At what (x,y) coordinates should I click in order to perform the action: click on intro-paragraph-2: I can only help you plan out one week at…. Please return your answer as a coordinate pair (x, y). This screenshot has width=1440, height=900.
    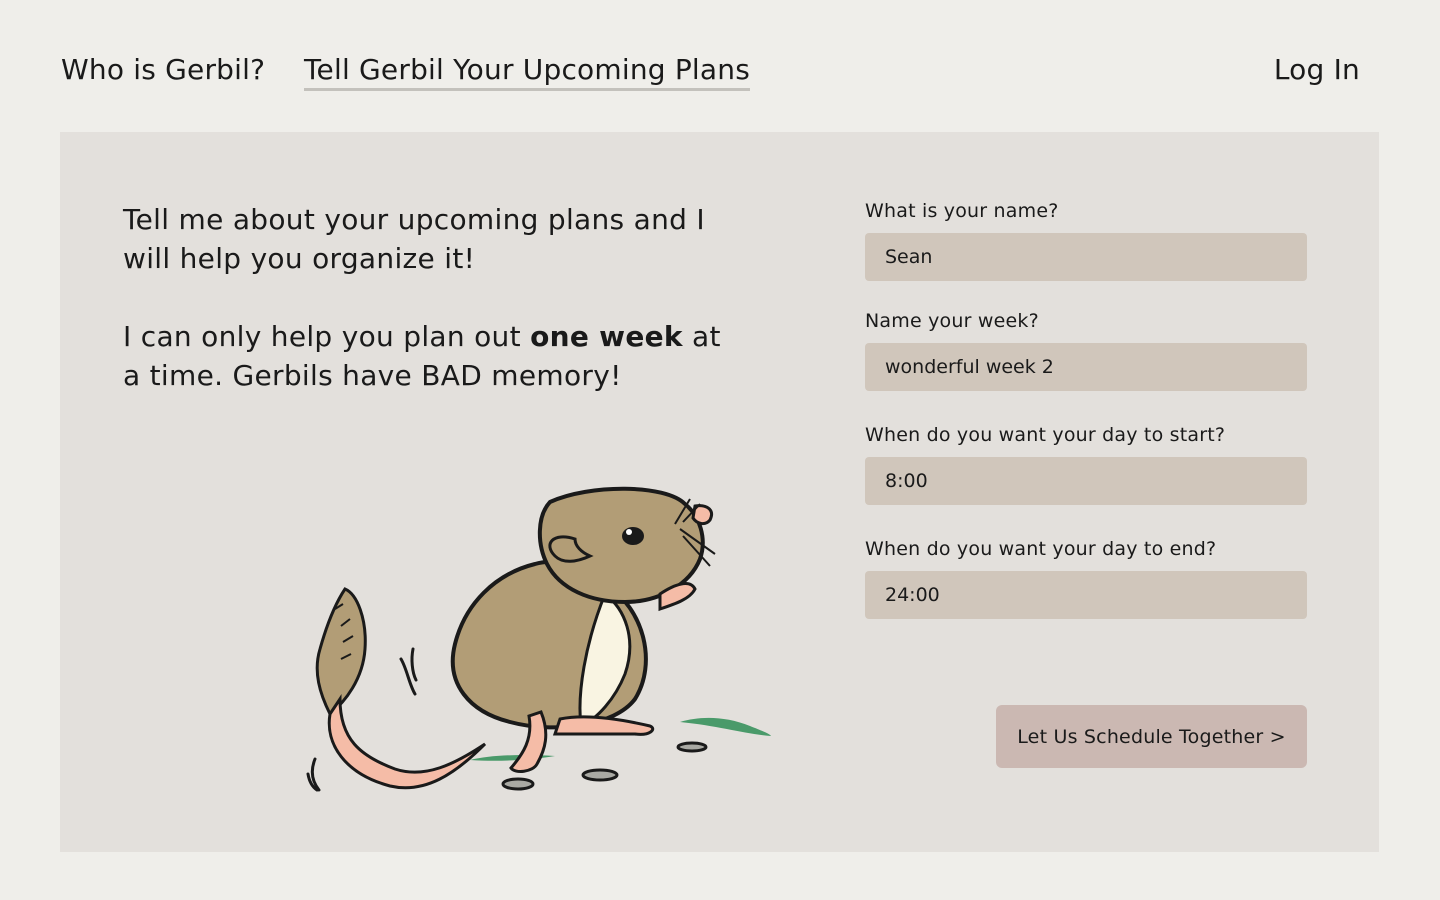
    Looking at the image, I should click on (428, 356).